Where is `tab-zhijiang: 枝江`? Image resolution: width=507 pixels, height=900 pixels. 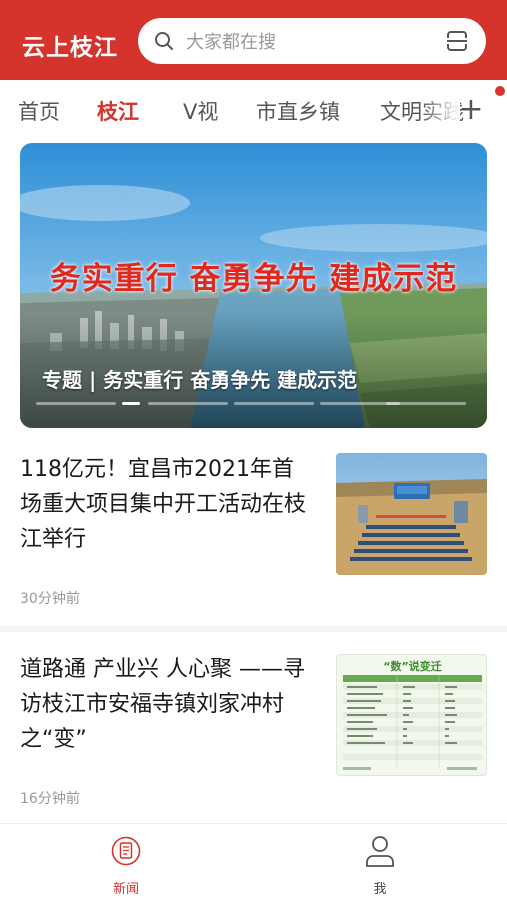 tab-zhijiang: 枝江 is located at coordinates (118, 111).